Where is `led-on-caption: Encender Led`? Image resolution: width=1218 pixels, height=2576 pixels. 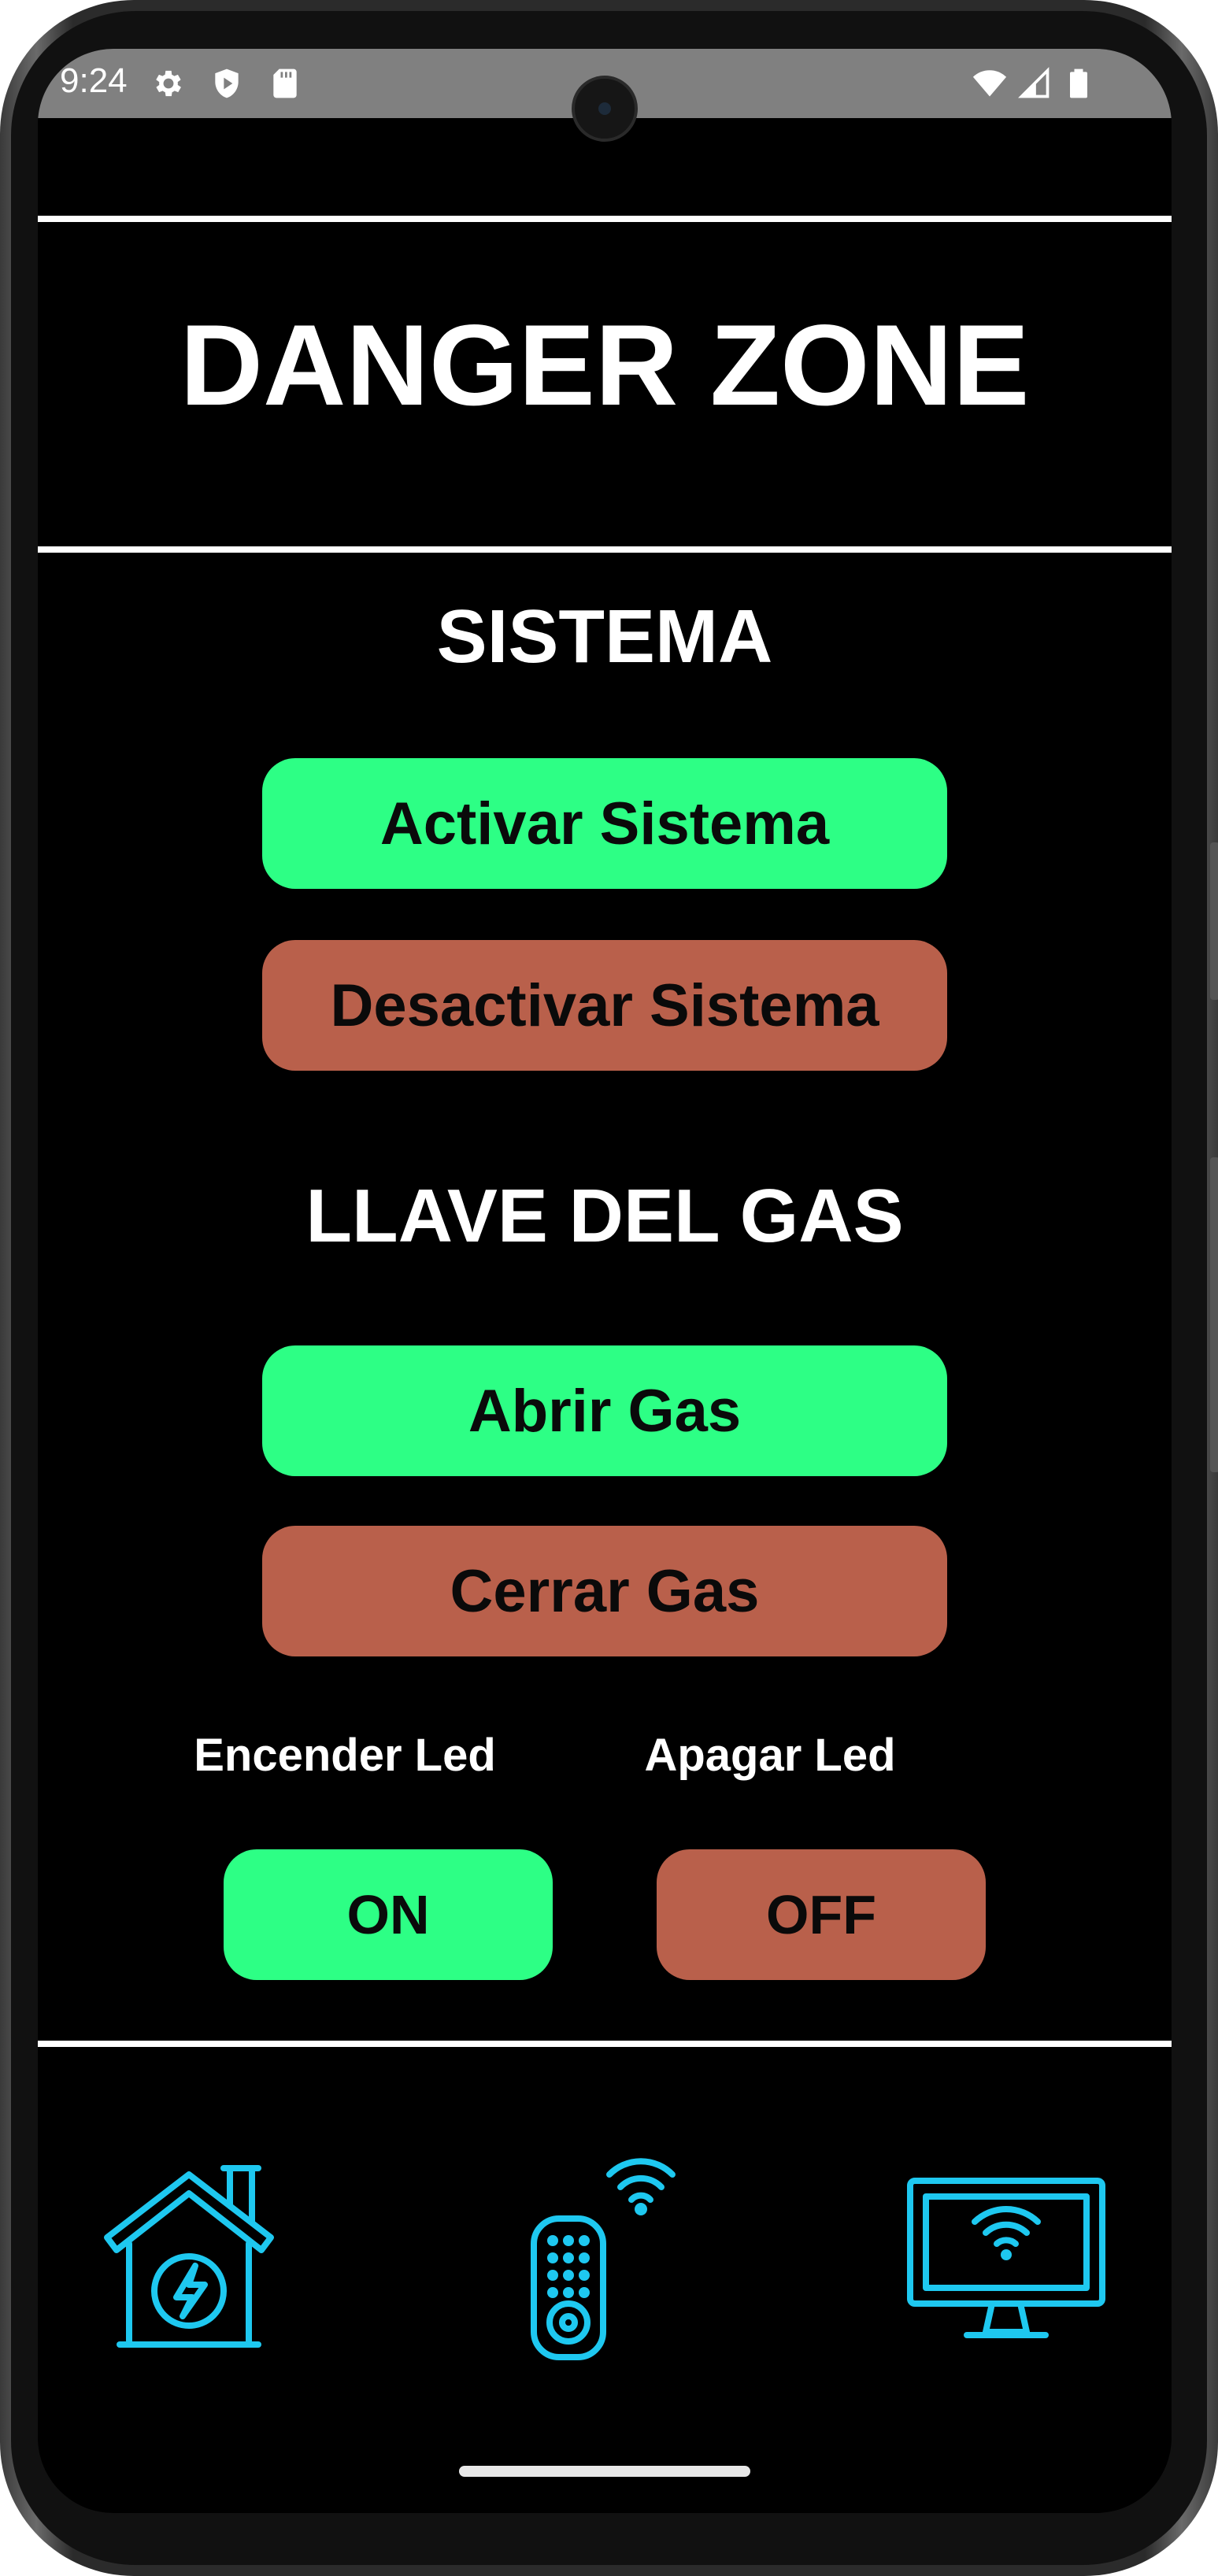 led-on-caption: Encender Led is located at coordinates (345, 1755).